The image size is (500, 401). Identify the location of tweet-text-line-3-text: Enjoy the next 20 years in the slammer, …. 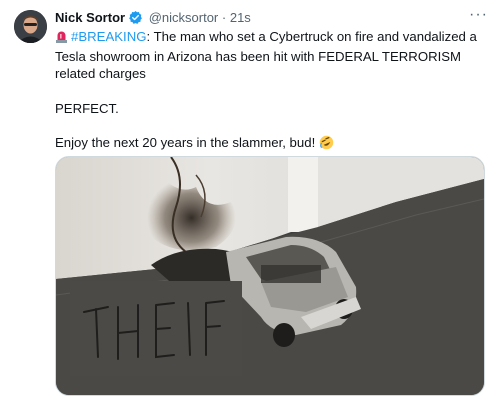
(185, 142).